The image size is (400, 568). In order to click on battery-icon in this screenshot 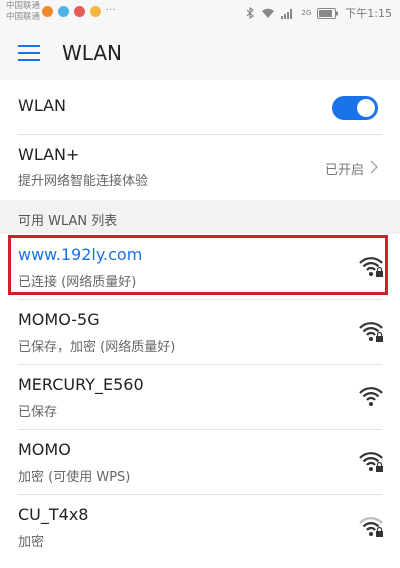, I will do `click(328, 13)`.